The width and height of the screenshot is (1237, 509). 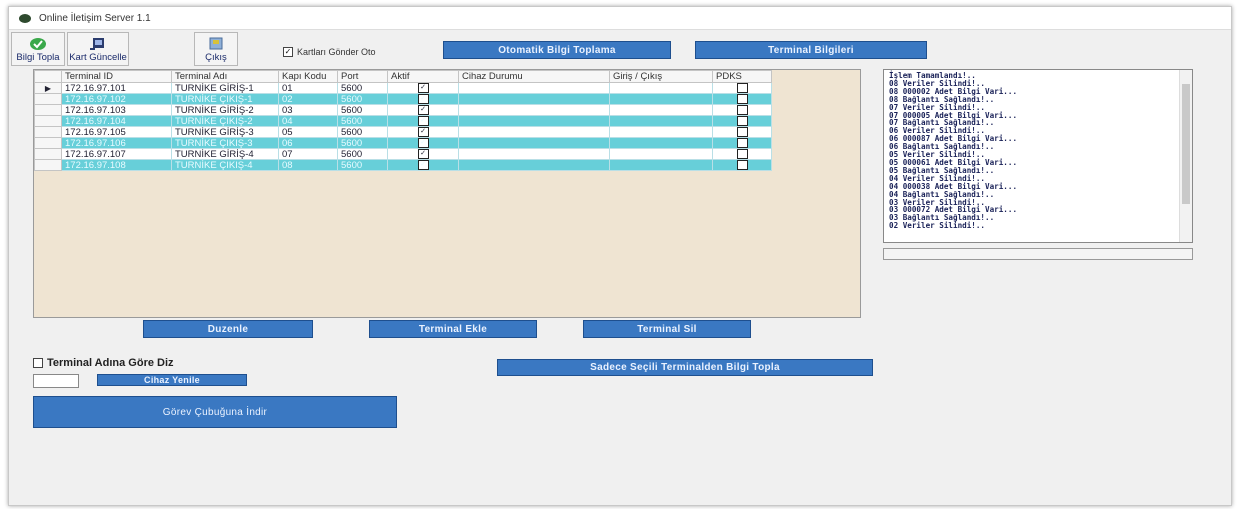 I want to click on cell-terminal-name: TURNİKE ÇIKIŞ-4, so click(x=225, y=165).